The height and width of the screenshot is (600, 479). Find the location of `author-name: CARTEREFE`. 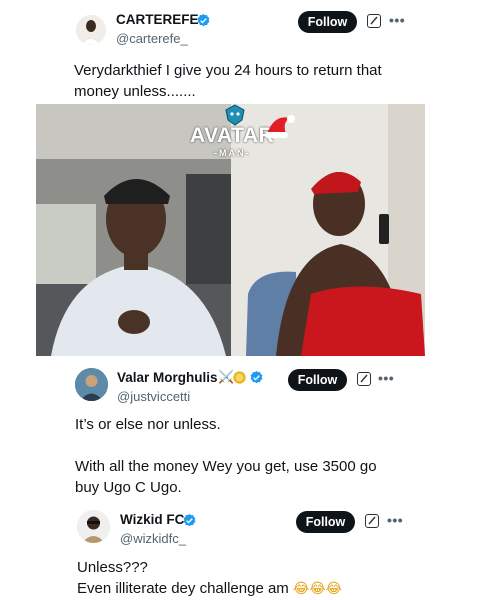

author-name: CARTEREFE is located at coordinates (157, 19).